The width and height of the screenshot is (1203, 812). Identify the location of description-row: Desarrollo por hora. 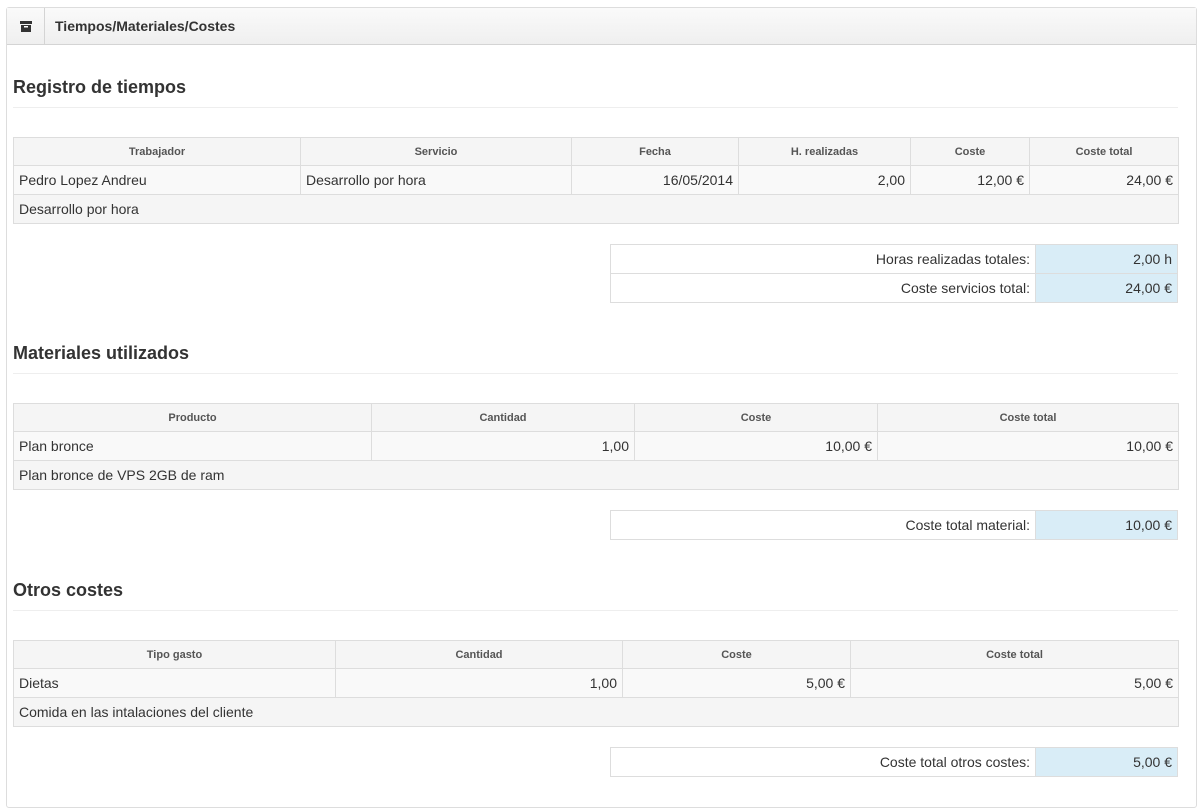
(596, 209).